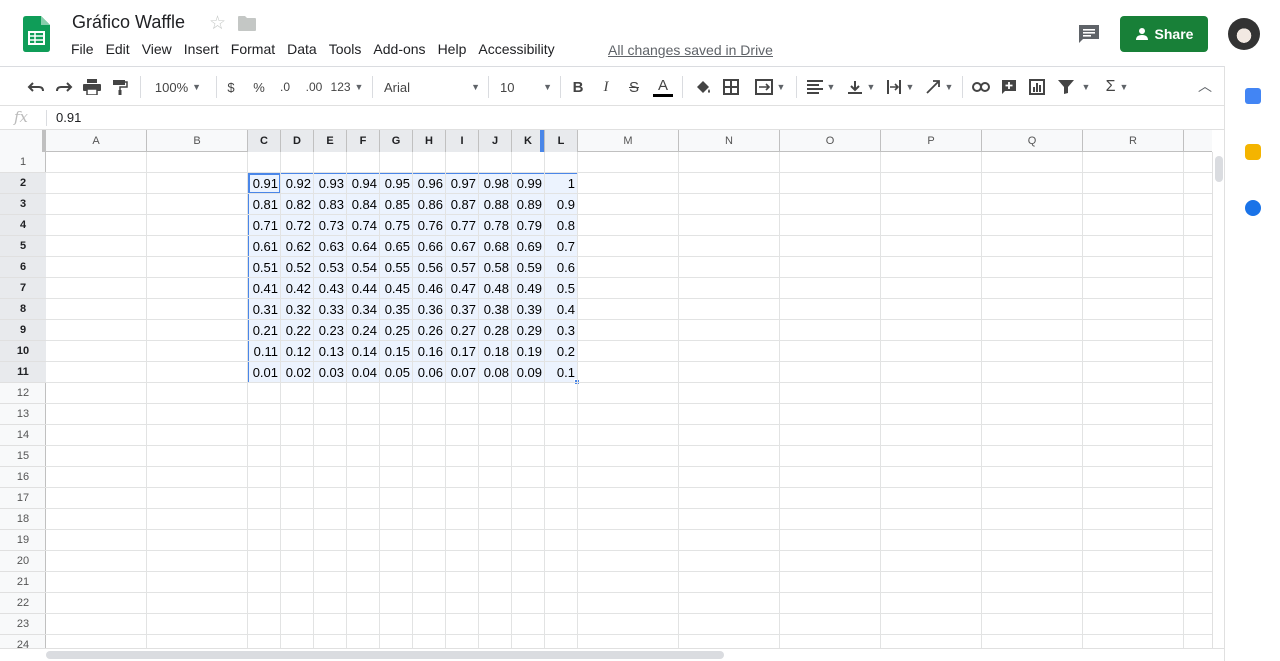  I want to click on cell-j2: 0.98, so click(495, 183).